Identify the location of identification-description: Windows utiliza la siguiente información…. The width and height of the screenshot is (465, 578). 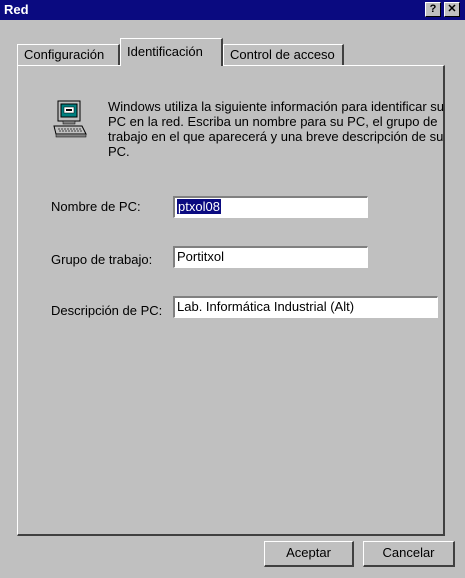
(276, 129).